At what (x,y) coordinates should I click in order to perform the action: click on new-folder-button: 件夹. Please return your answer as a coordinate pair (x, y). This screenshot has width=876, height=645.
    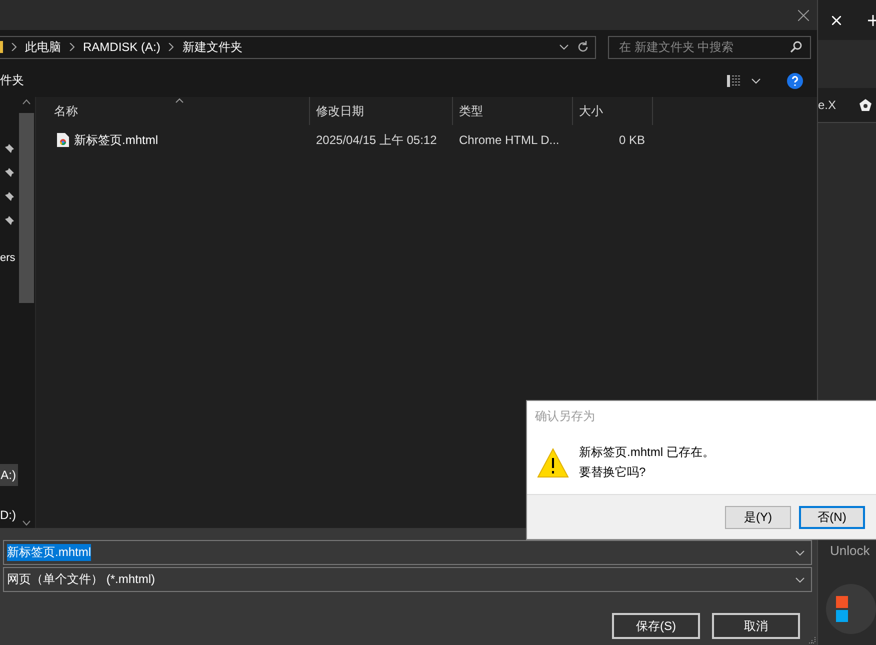
    Looking at the image, I should click on (12, 80).